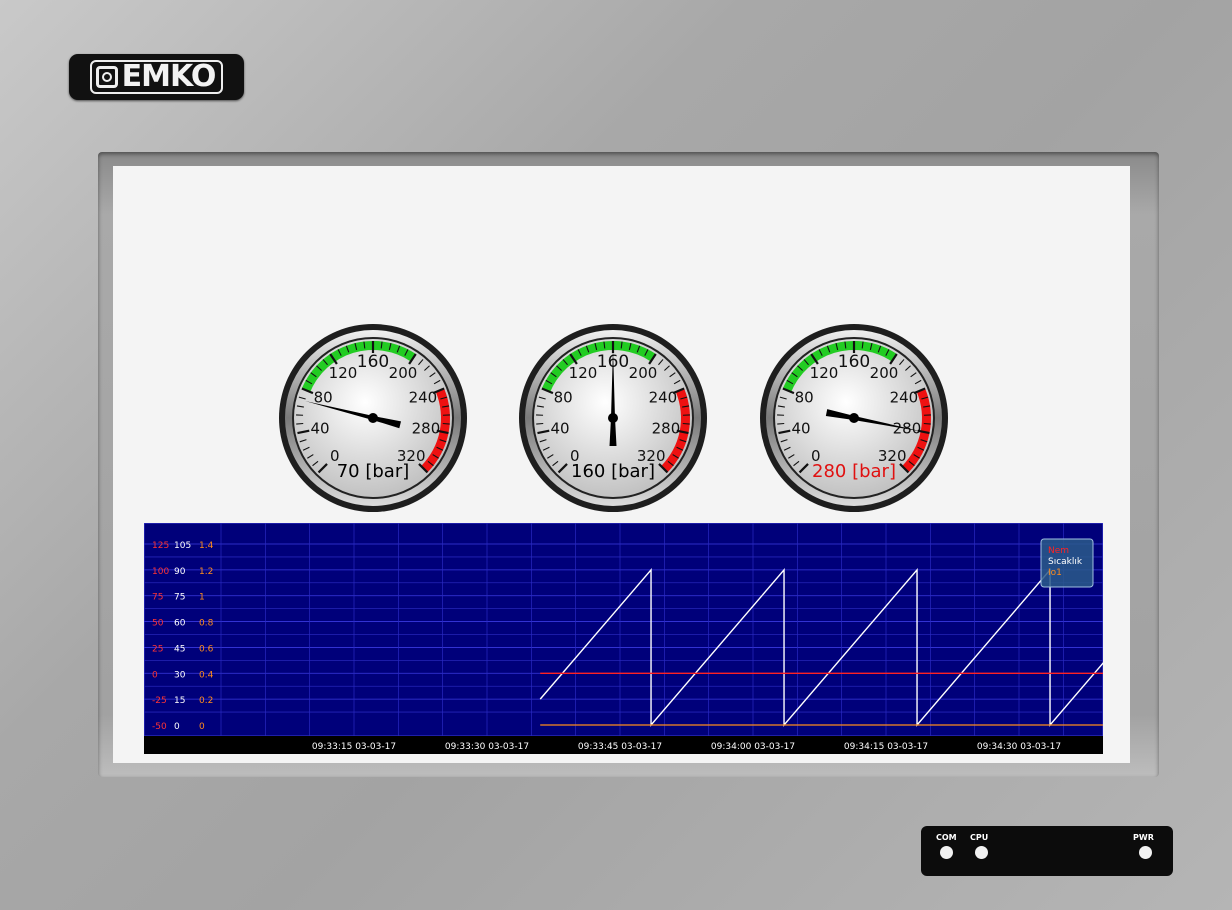 The image size is (1232, 910). What do you see at coordinates (159, 701) in the screenshot?
I see `y-tick-label: -25` at bounding box center [159, 701].